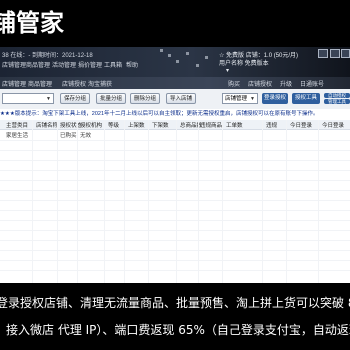  Describe the element at coordinates (306, 98) in the screenshot. I see `auth-tool-button: 授权工具` at that location.